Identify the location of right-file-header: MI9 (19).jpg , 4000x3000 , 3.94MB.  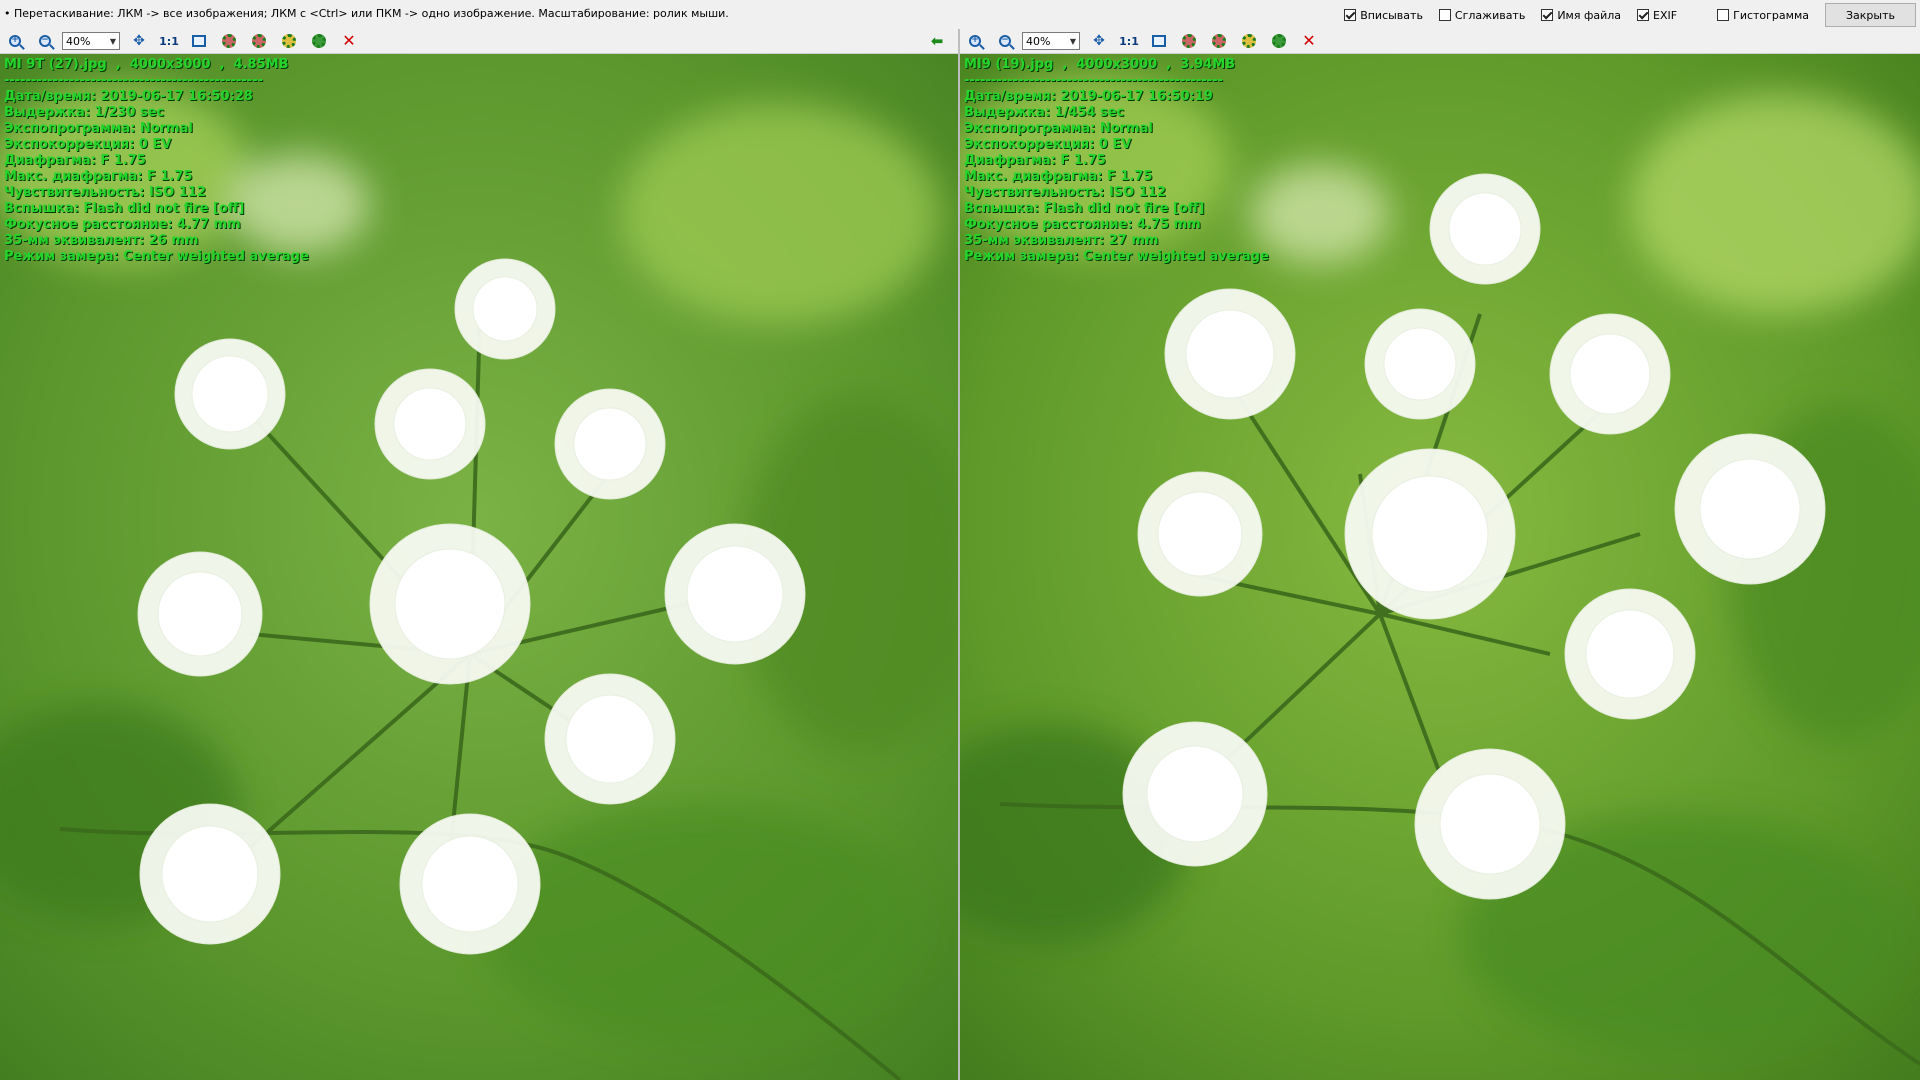
(1100, 64).